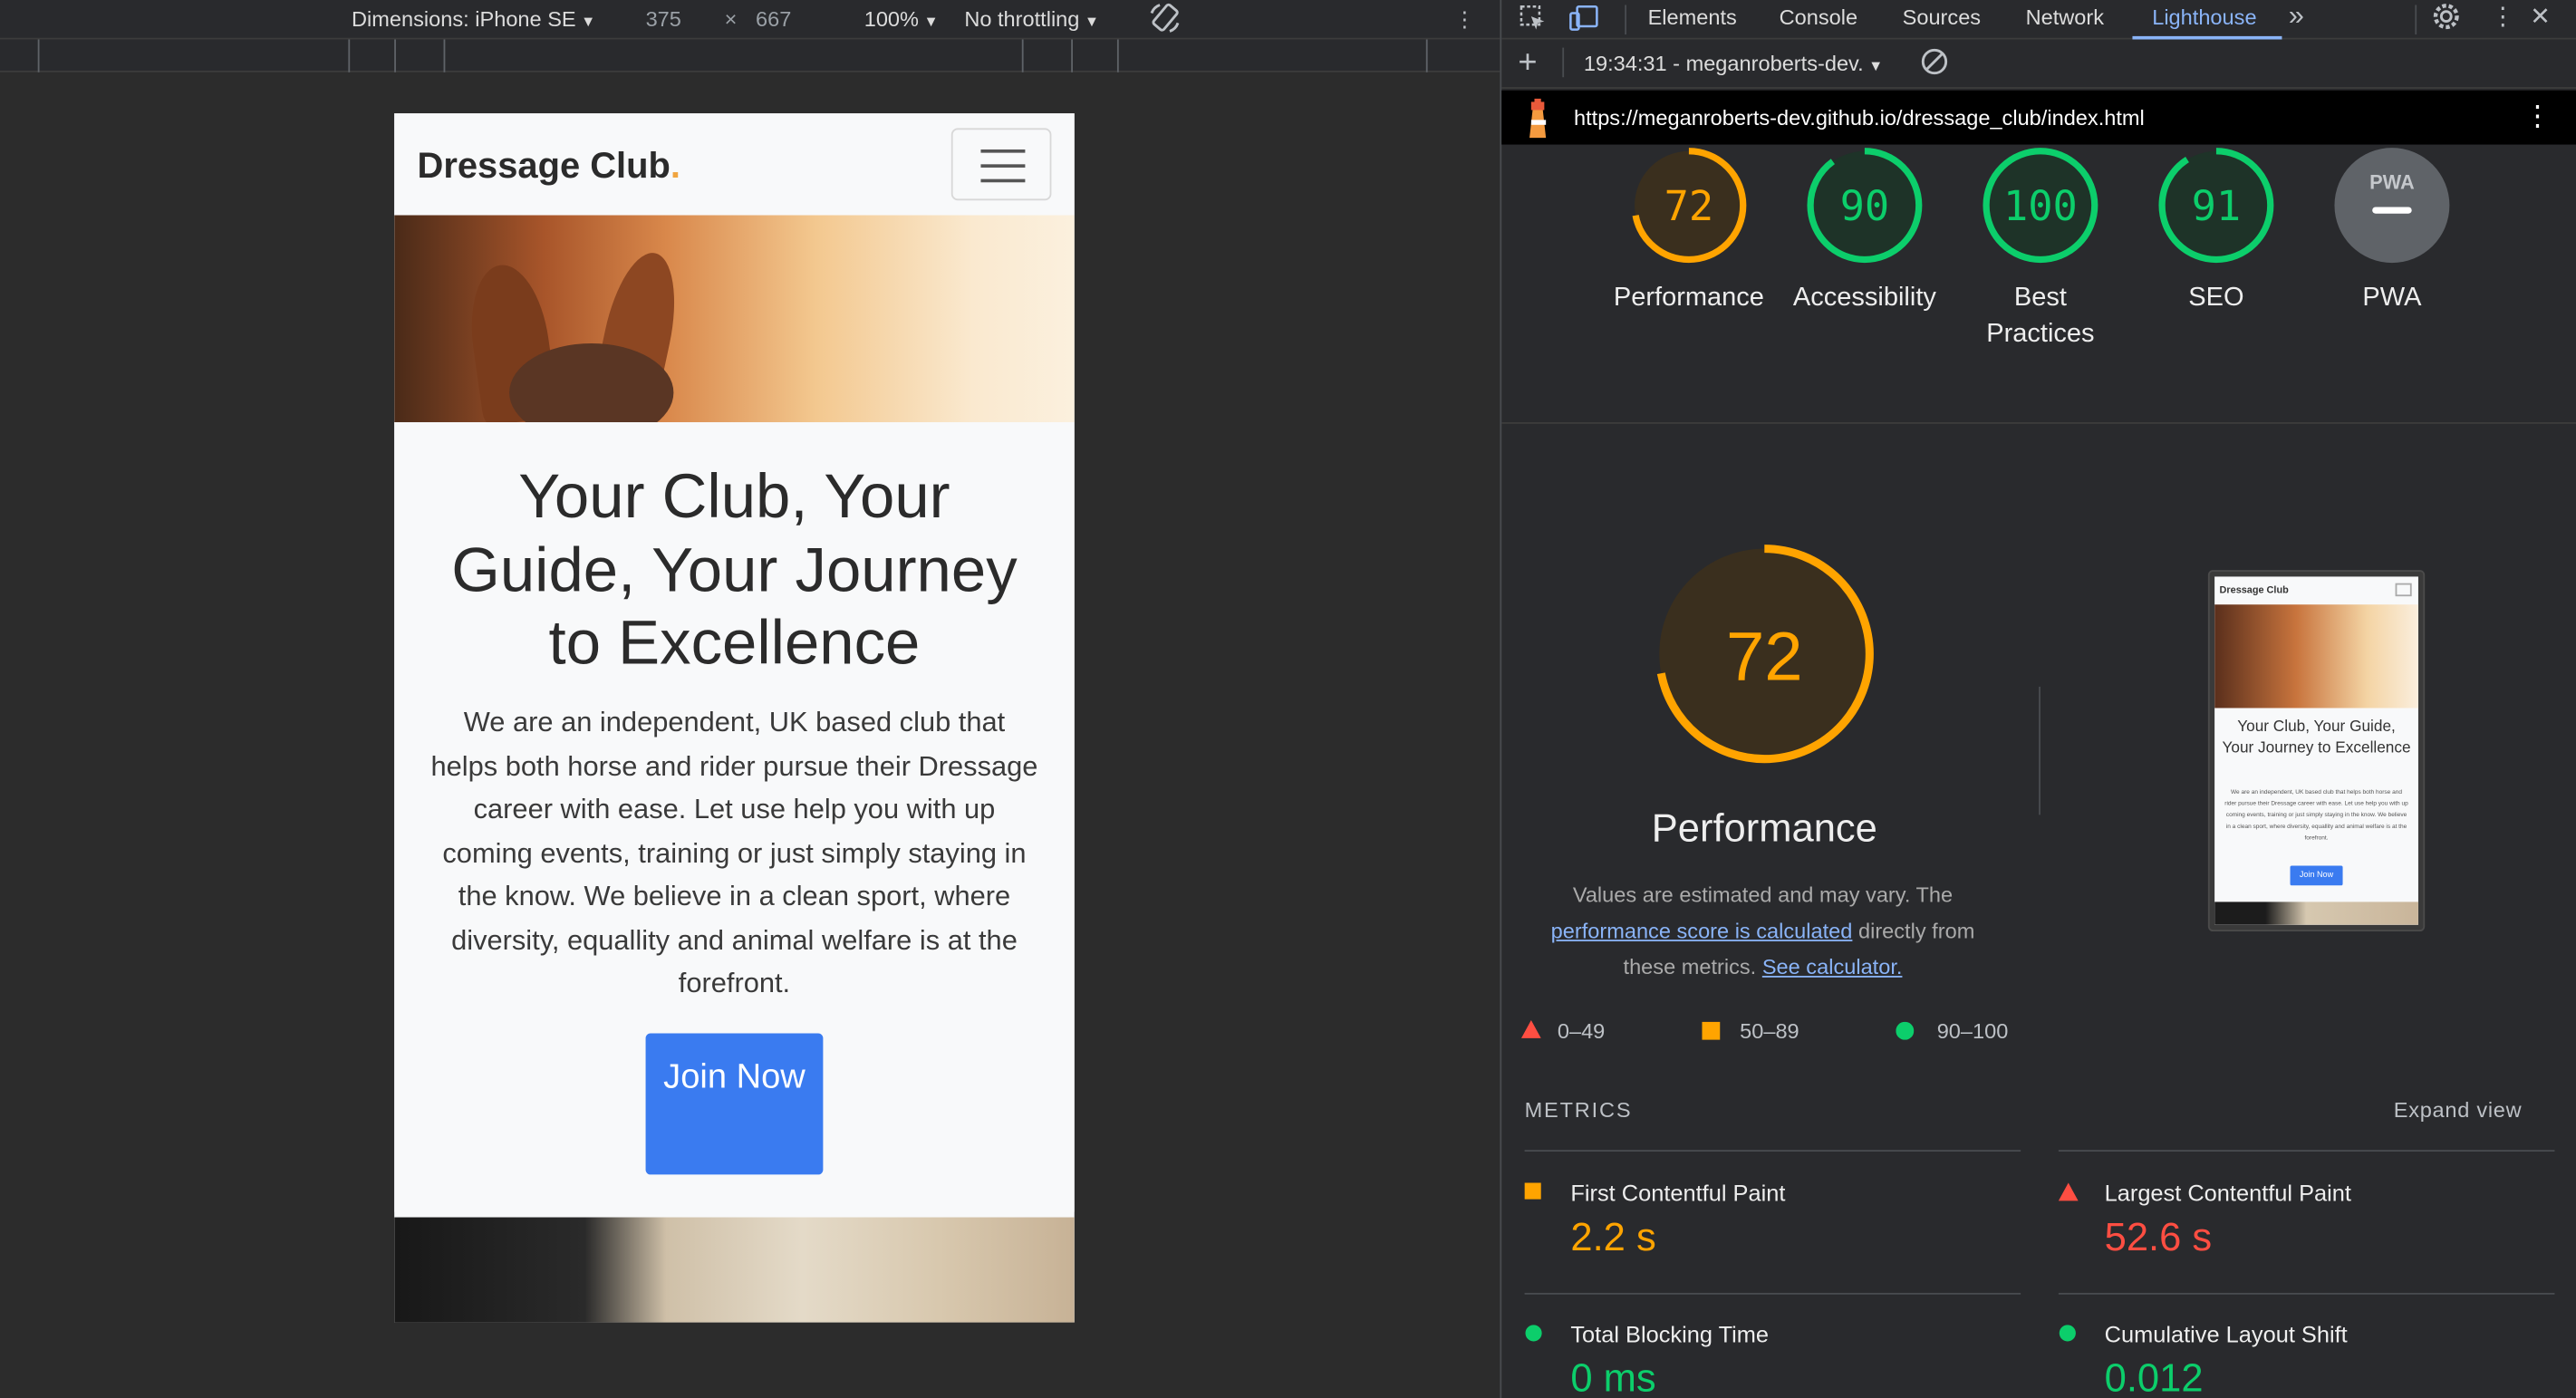  Describe the element at coordinates (1832, 967) in the screenshot. I see `see-calculator-link: See calculator.` at that location.